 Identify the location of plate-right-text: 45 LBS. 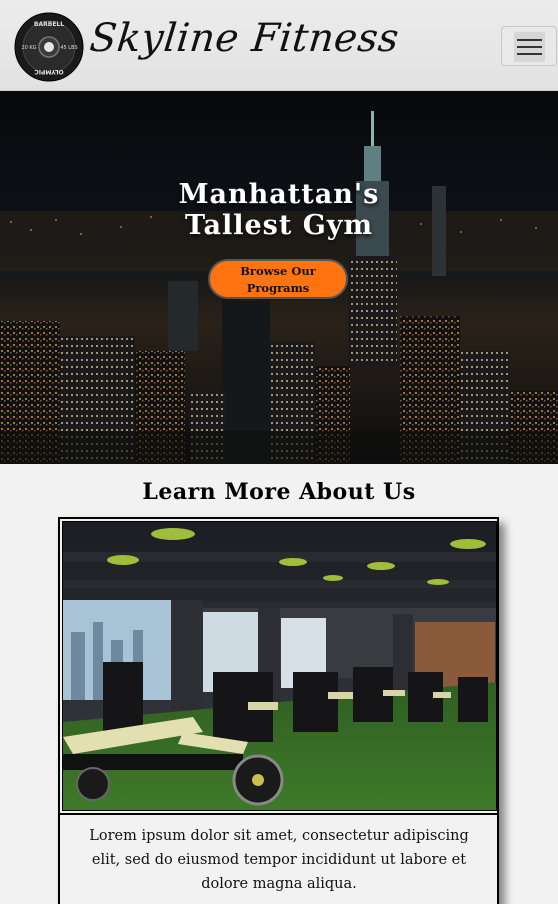
(68, 48).